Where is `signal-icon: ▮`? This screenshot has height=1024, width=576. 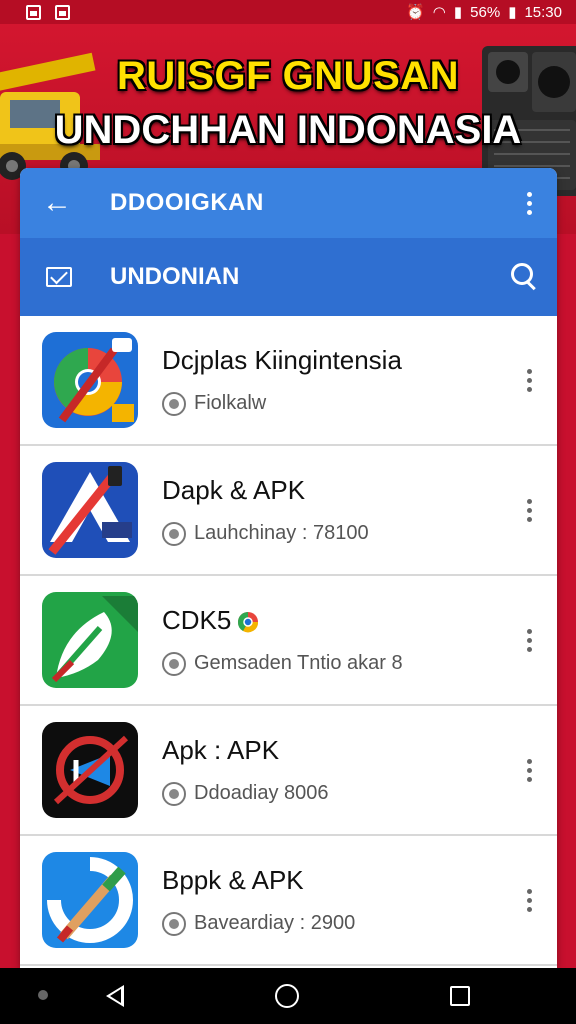
signal-icon: ▮ is located at coordinates (458, 12).